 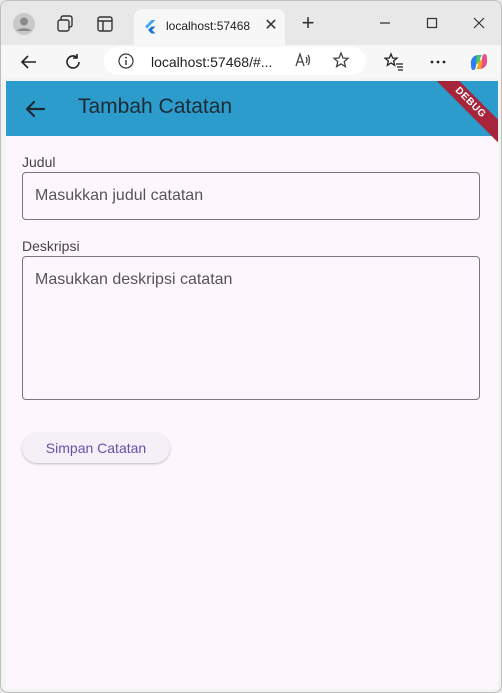 What do you see at coordinates (385, 23) in the screenshot?
I see `minimize-icon` at bounding box center [385, 23].